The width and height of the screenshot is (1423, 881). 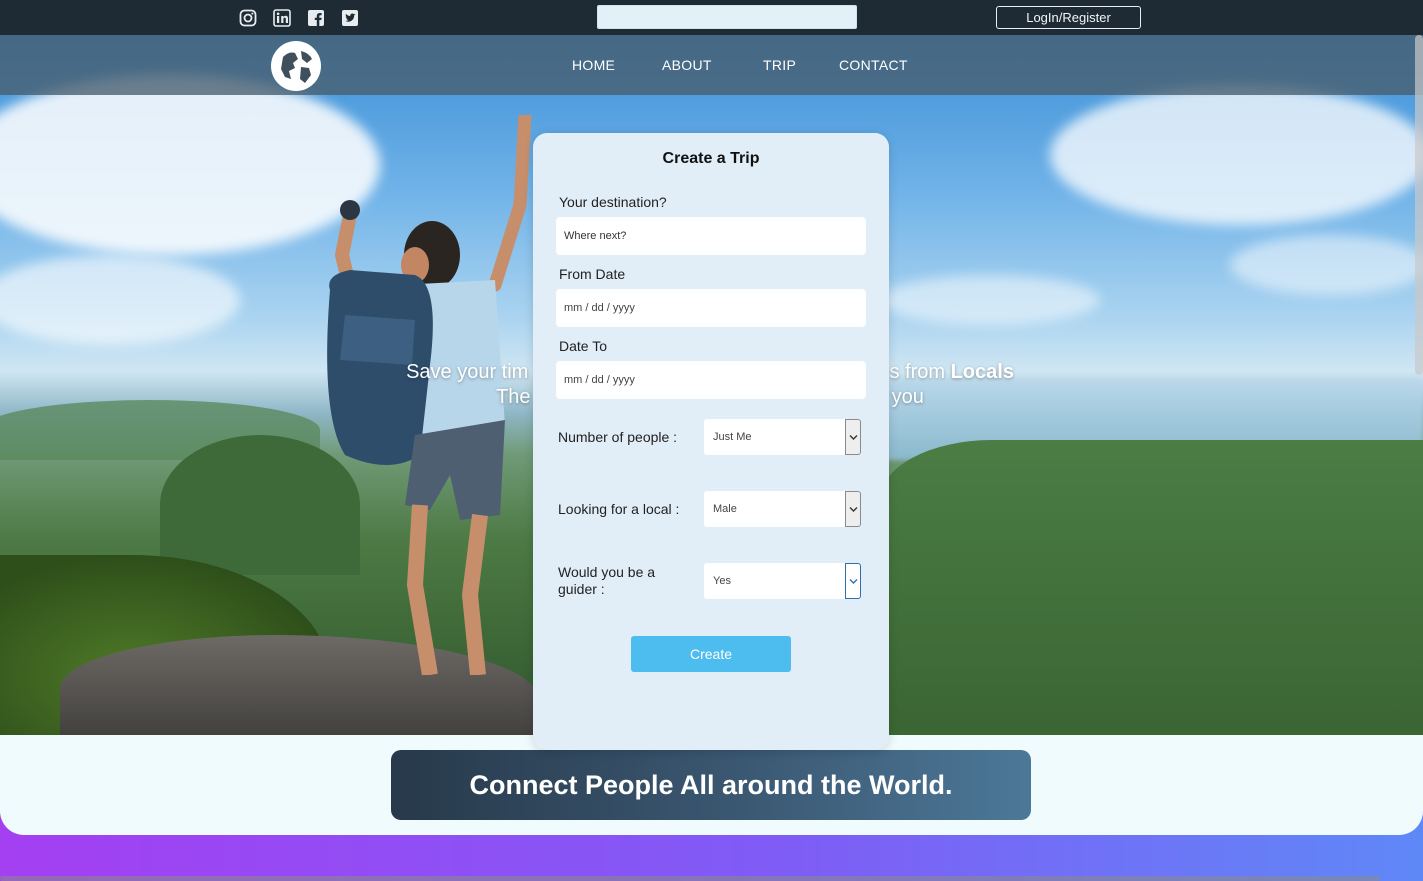 I want to click on valley, so click(x=1151, y=587).